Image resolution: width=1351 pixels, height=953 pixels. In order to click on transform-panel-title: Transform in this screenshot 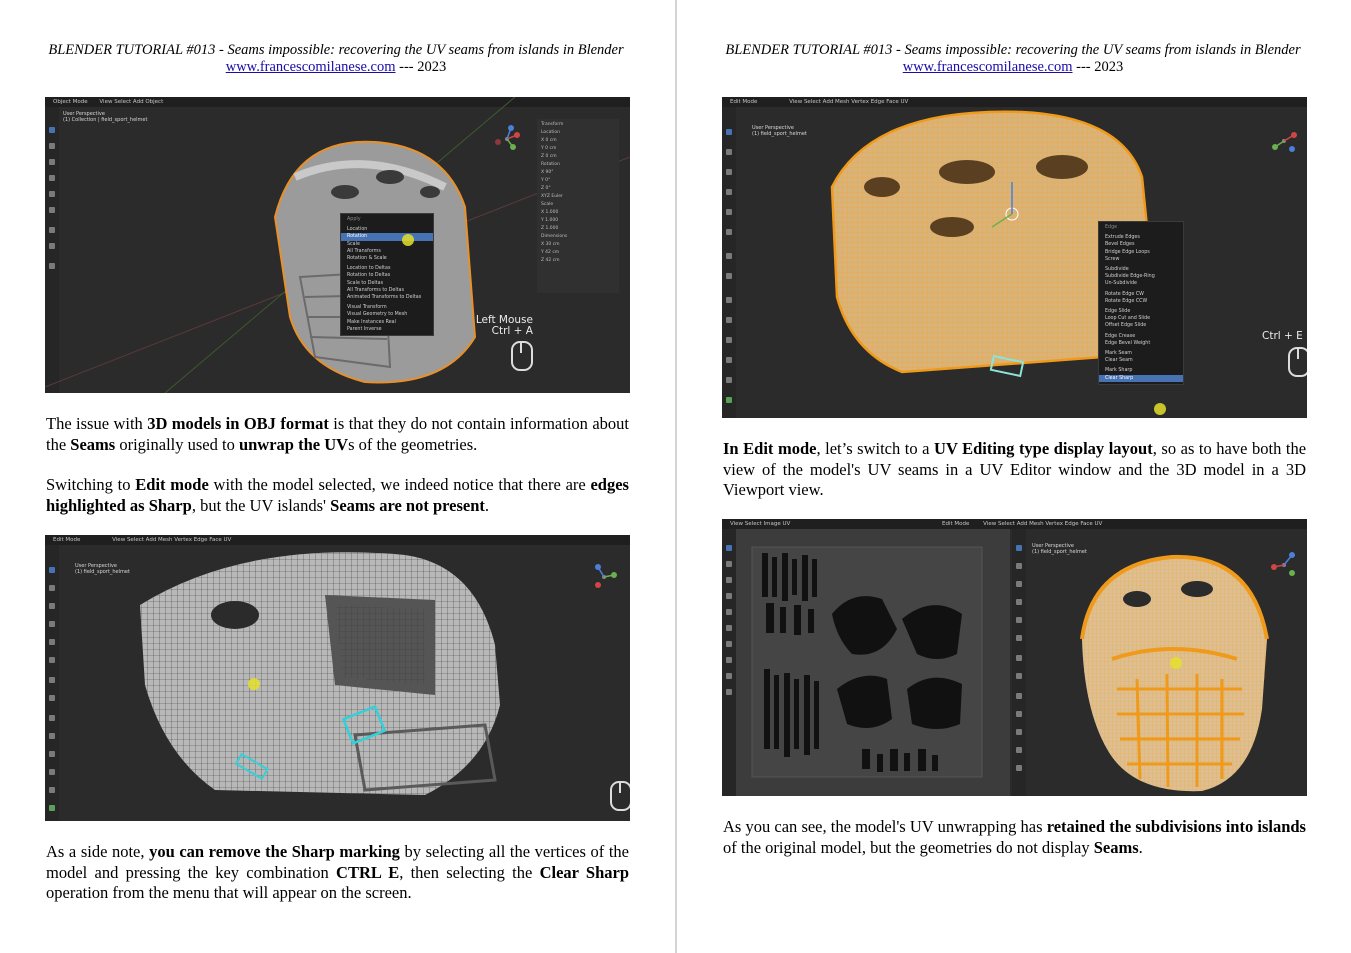, I will do `click(552, 124)`.